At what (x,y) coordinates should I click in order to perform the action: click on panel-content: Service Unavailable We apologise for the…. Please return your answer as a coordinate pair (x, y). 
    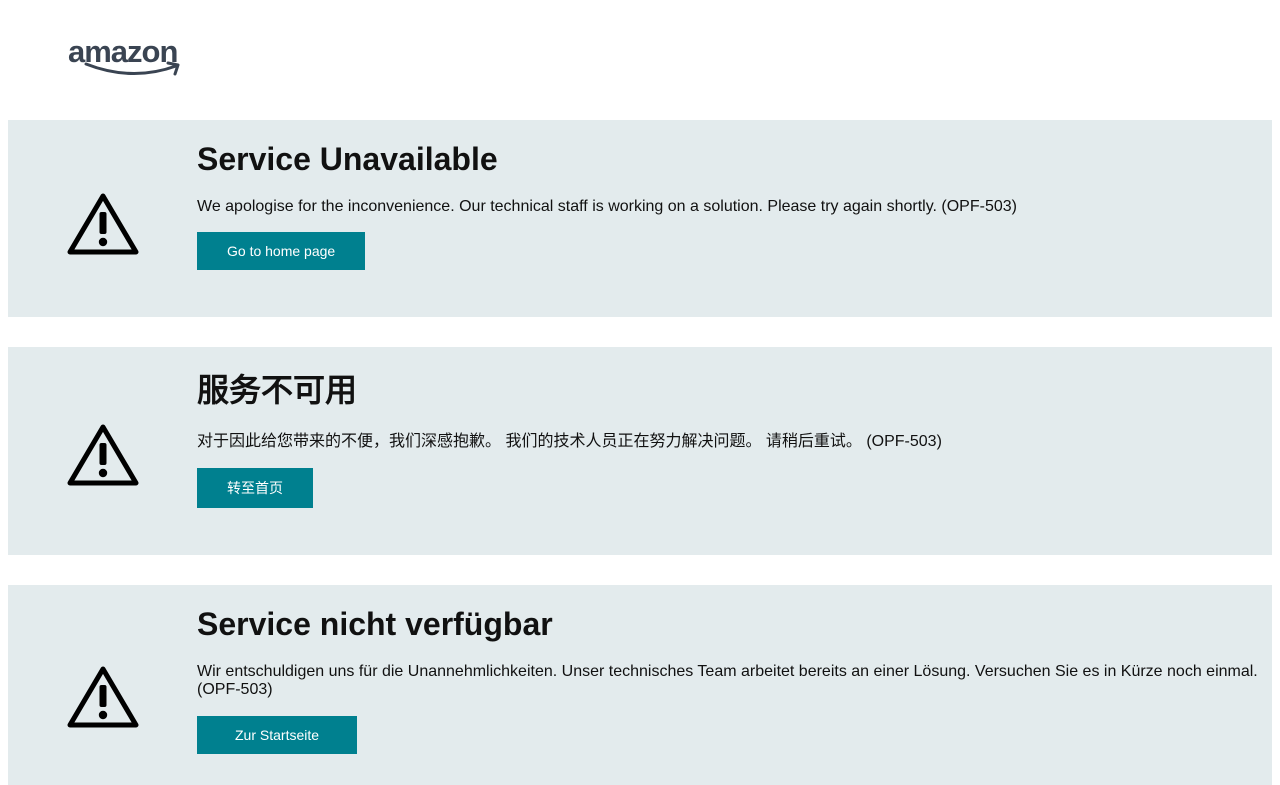
    Looking at the image, I should click on (728, 205).